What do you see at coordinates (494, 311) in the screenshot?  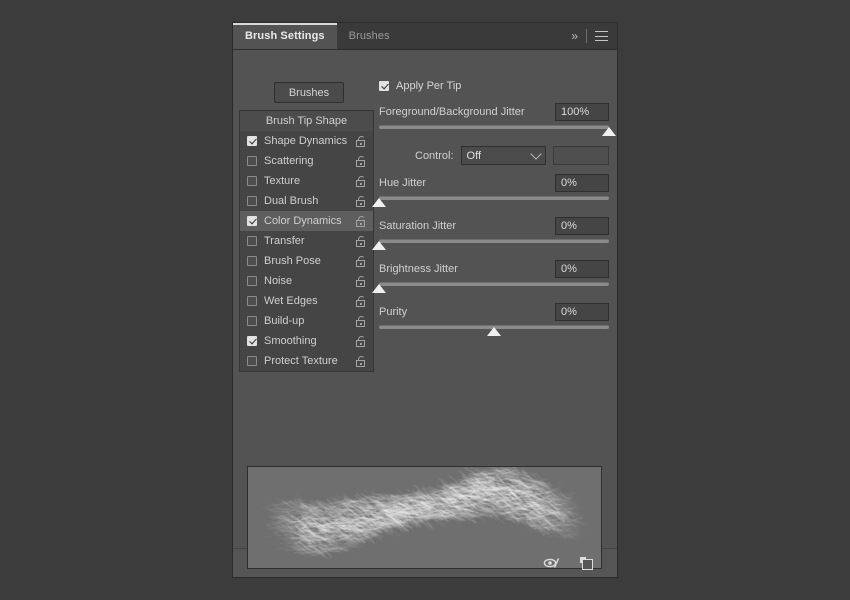 I see `purity-row: Purity 0%` at bounding box center [494, 311].